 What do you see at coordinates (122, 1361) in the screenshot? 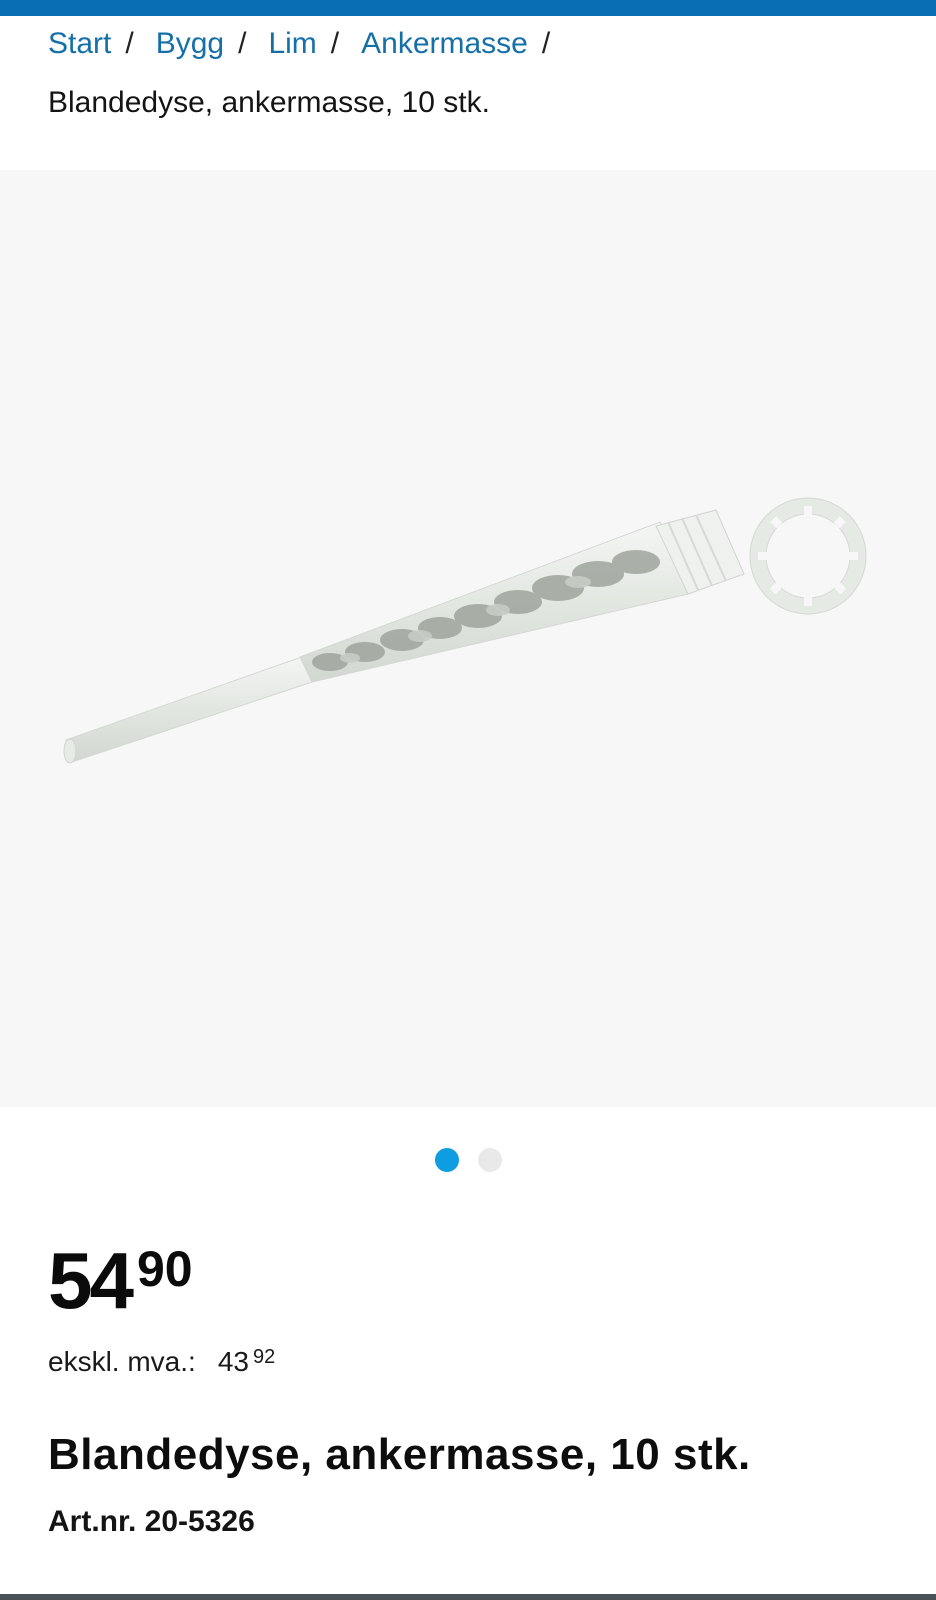
I see `ex-vat-label: ekskl. mva.:` at bounding box center [122, 1361].